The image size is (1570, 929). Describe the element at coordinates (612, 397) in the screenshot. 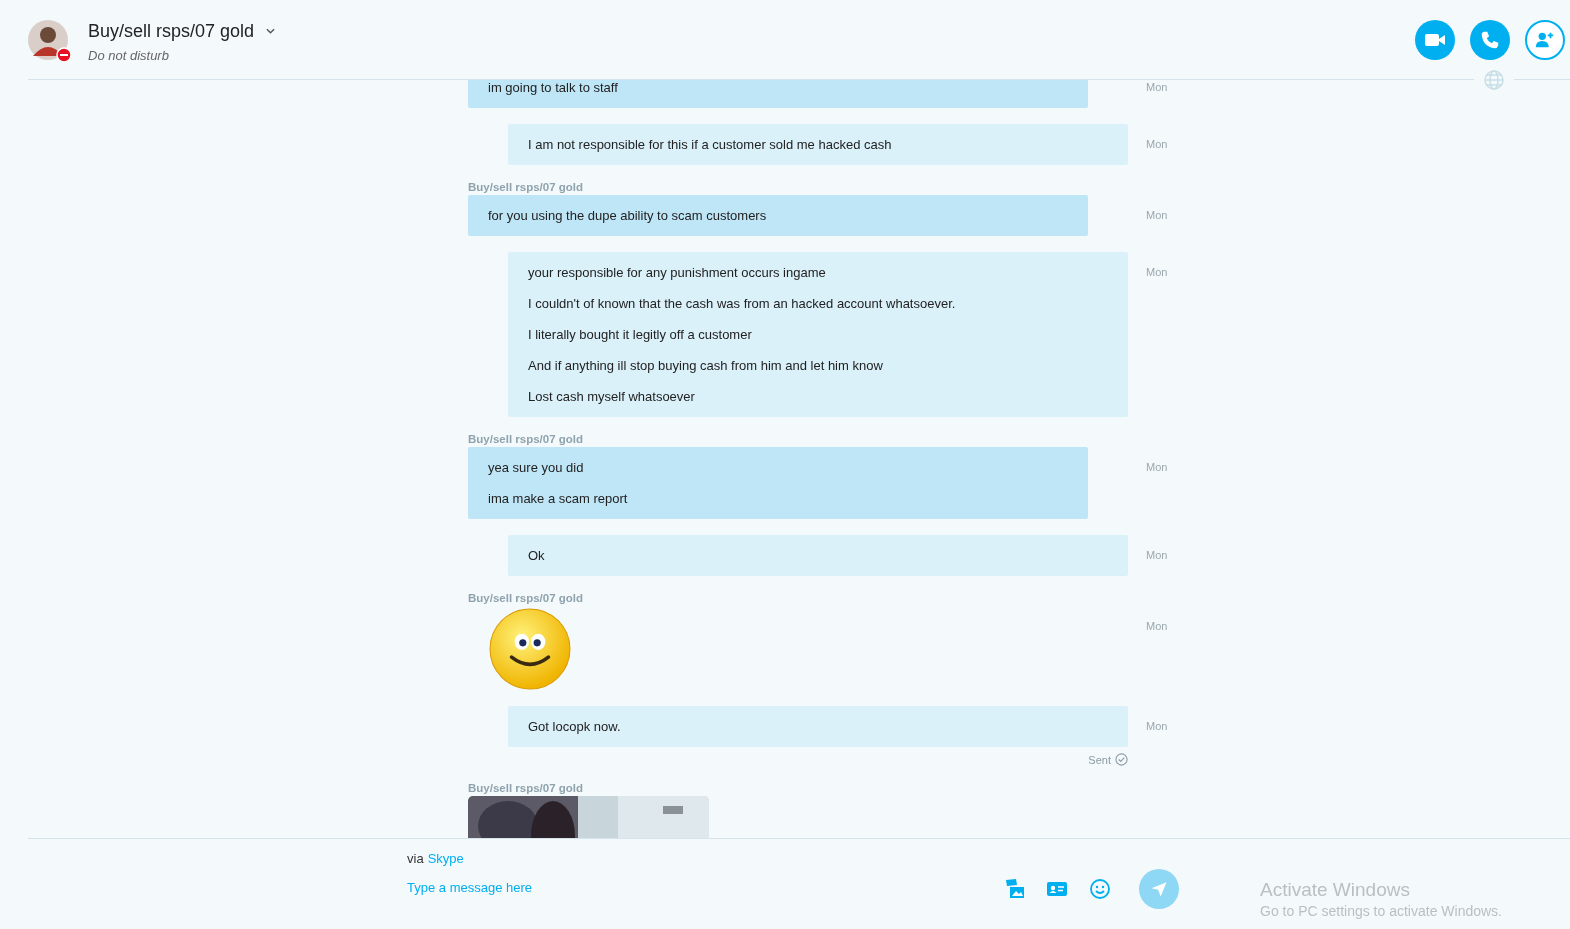

I see `message-text: Lost cash myself whatsoever` at that location.